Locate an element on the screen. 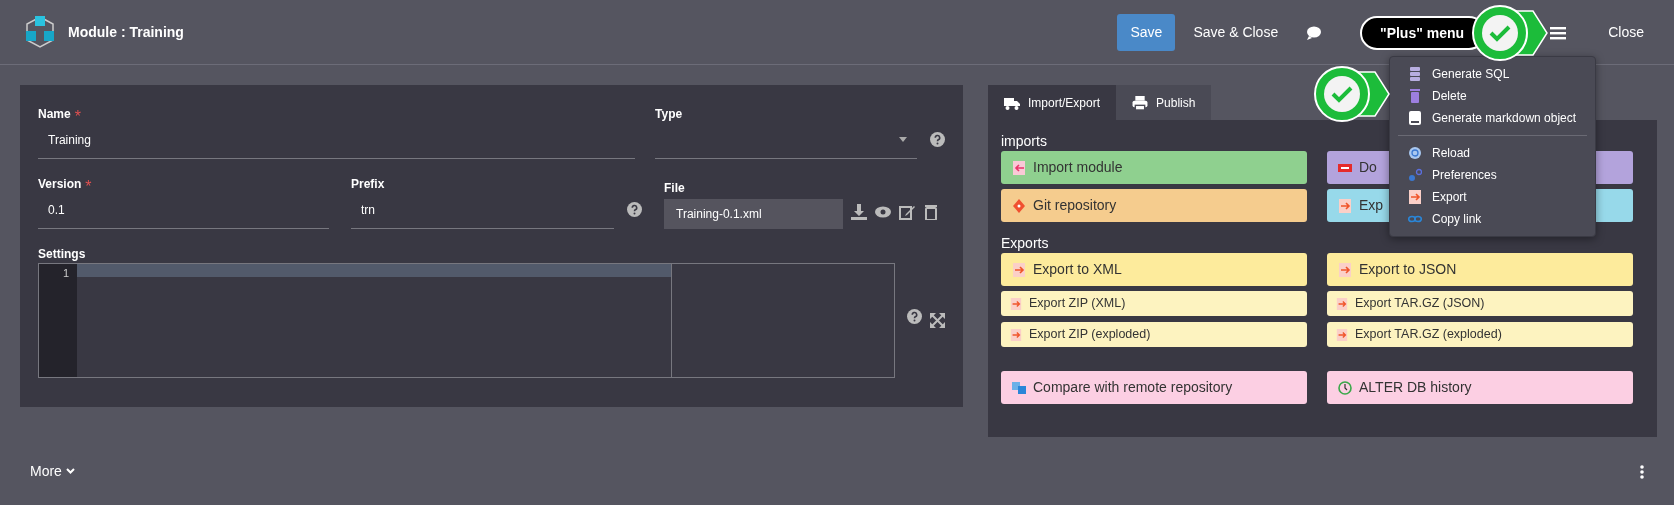 This screenshot has height=505, width=1674. caret-icon is located at coordinates (903, 139).